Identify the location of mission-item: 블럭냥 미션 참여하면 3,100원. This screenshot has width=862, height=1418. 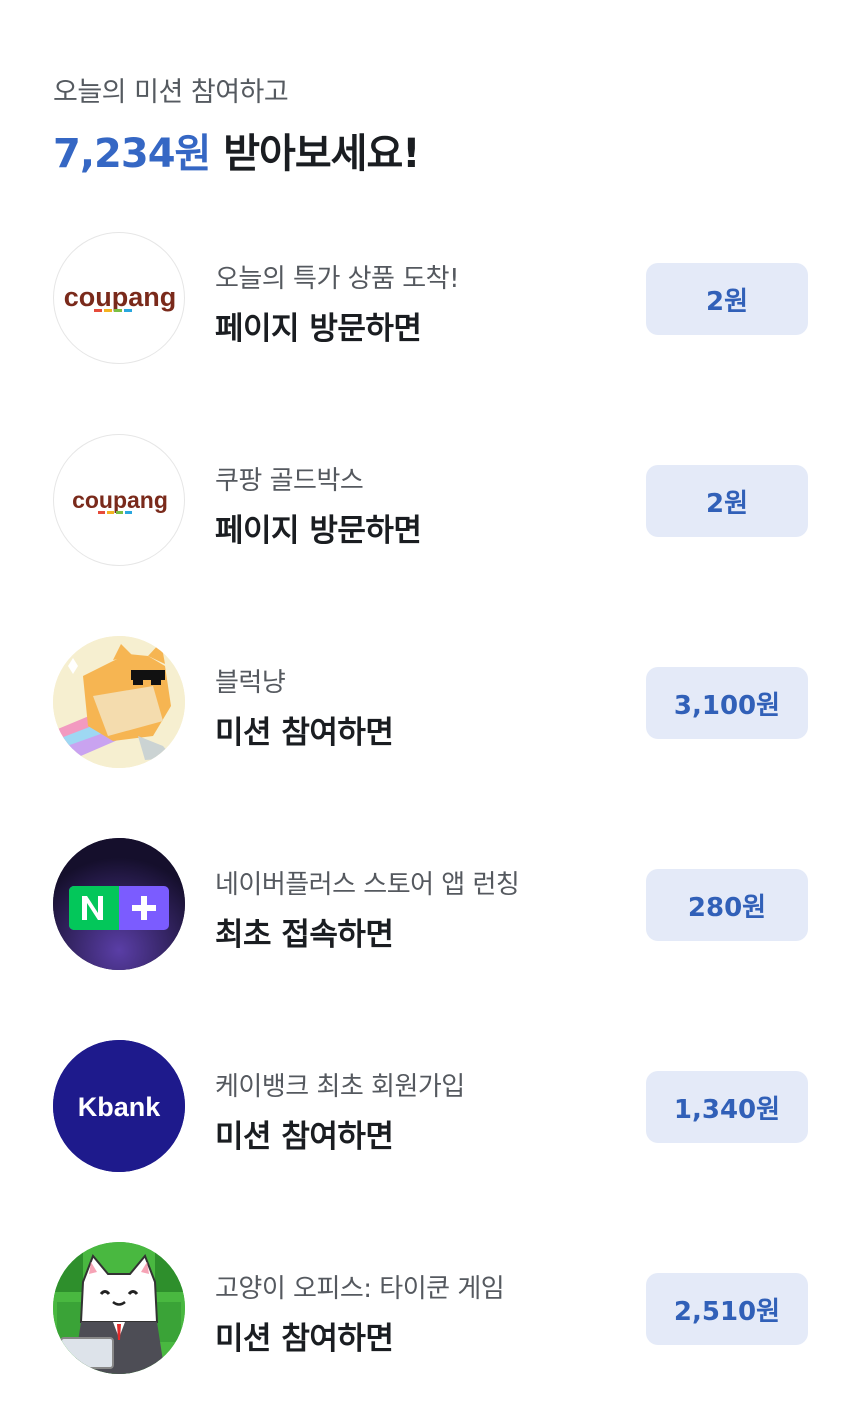
(431, 704).